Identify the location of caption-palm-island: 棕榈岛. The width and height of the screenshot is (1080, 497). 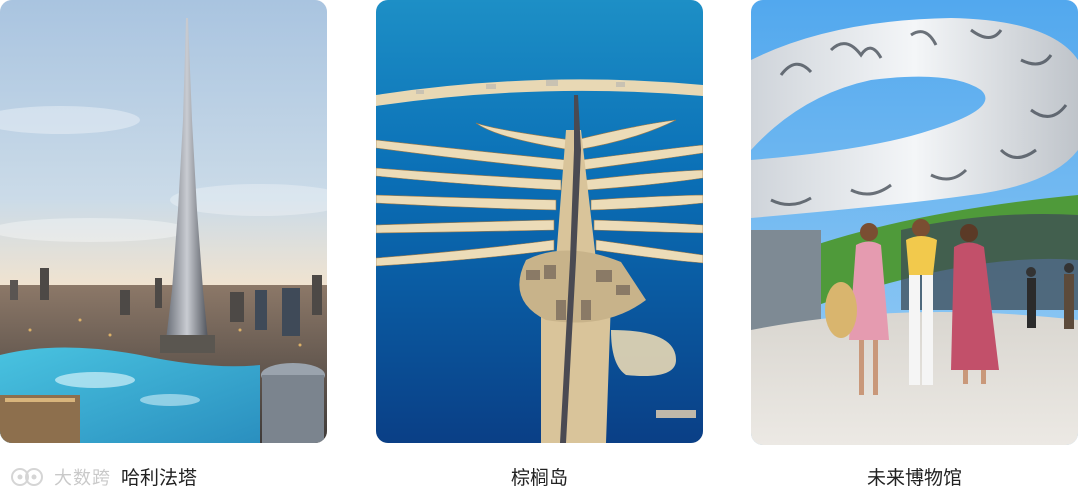
(539, 478).